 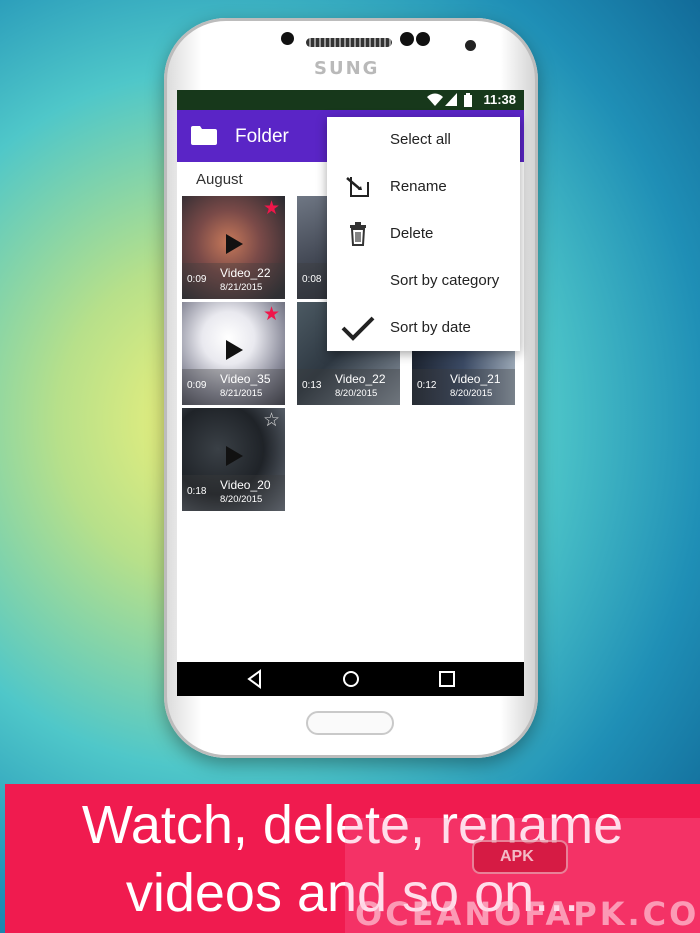 I want to click on video-name: Video_35, so click(x=245, y=379).